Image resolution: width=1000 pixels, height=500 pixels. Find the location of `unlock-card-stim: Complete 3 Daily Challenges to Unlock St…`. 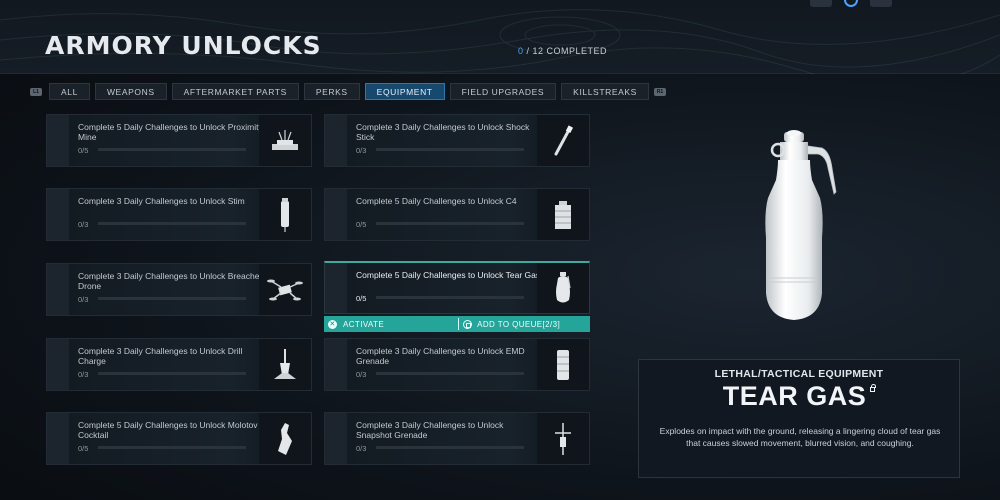

unlock-card-stim: Complete 3 Daily Challenges to Unlock St… is located at coordinates (179, 214).